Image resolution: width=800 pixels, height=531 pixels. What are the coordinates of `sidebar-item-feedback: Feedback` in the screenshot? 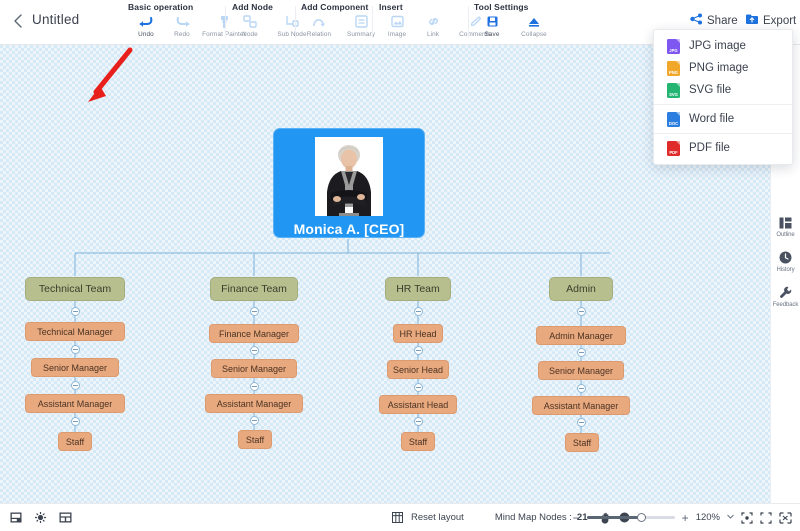 It's located at (785, 296).